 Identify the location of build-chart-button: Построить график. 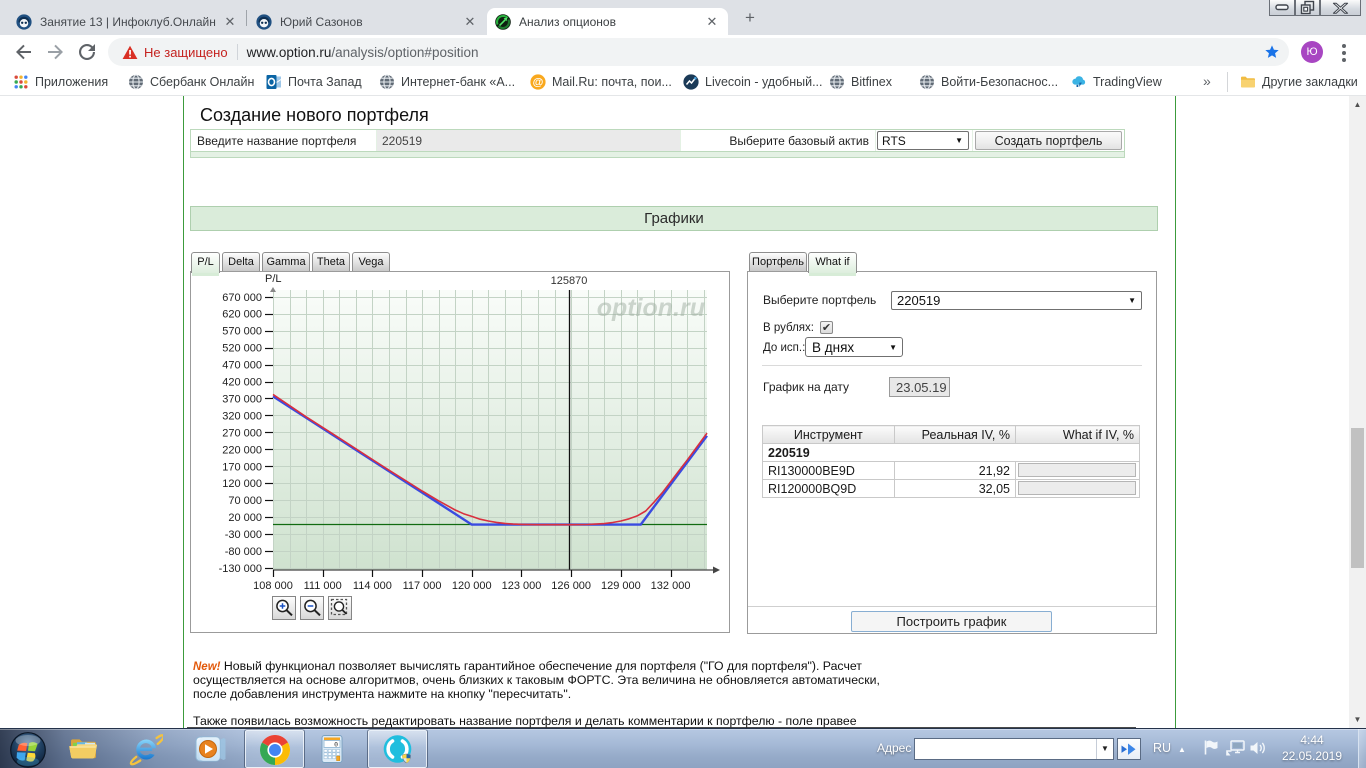
(951, 621).